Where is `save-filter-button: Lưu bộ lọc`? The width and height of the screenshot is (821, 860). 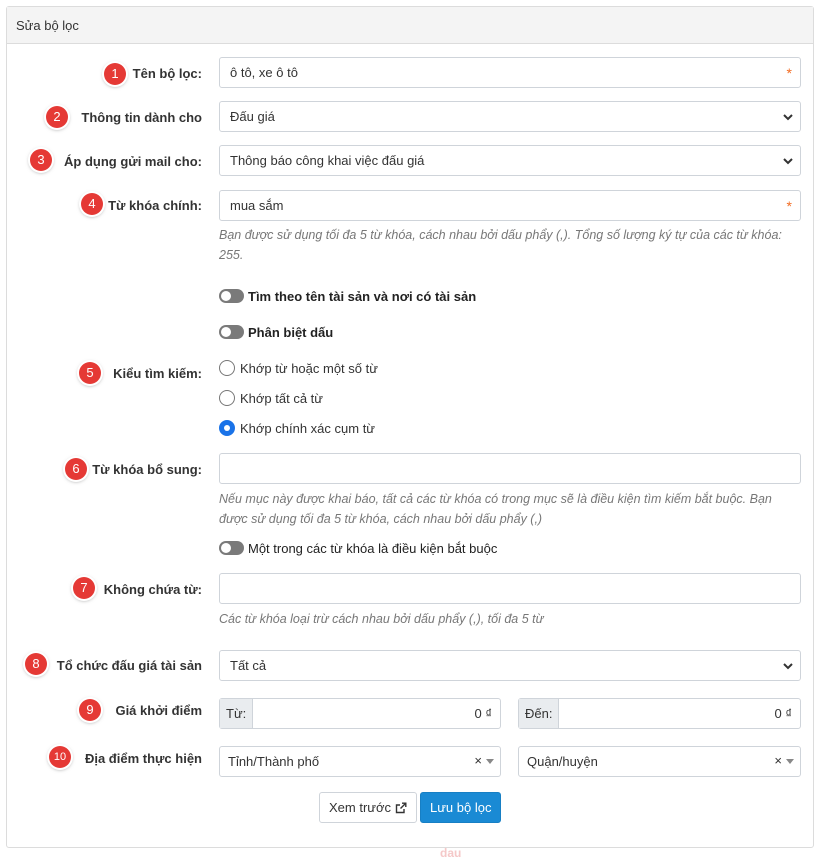 save-filter-button: Lưu bộ lọc is located at coordinates (461, 807).